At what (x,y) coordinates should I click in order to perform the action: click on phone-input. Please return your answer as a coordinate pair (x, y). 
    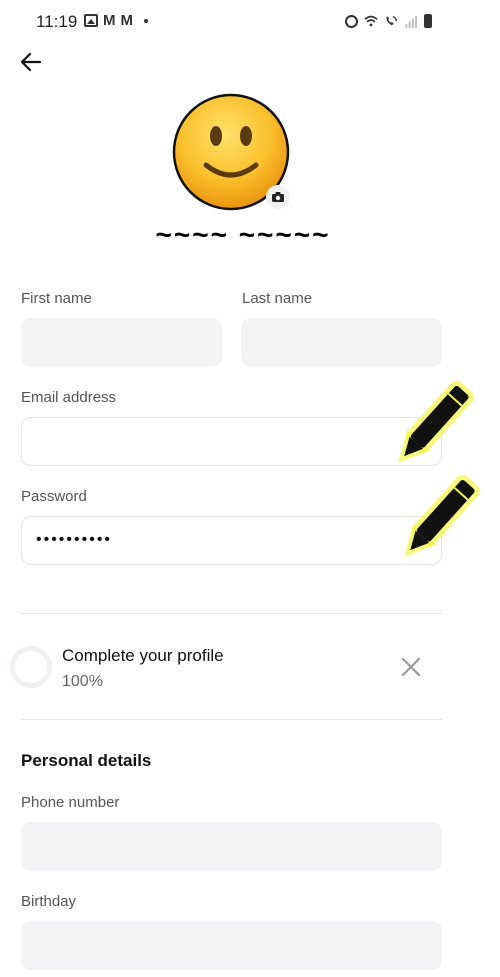
    Looking at the image, I should click on (231, 846).